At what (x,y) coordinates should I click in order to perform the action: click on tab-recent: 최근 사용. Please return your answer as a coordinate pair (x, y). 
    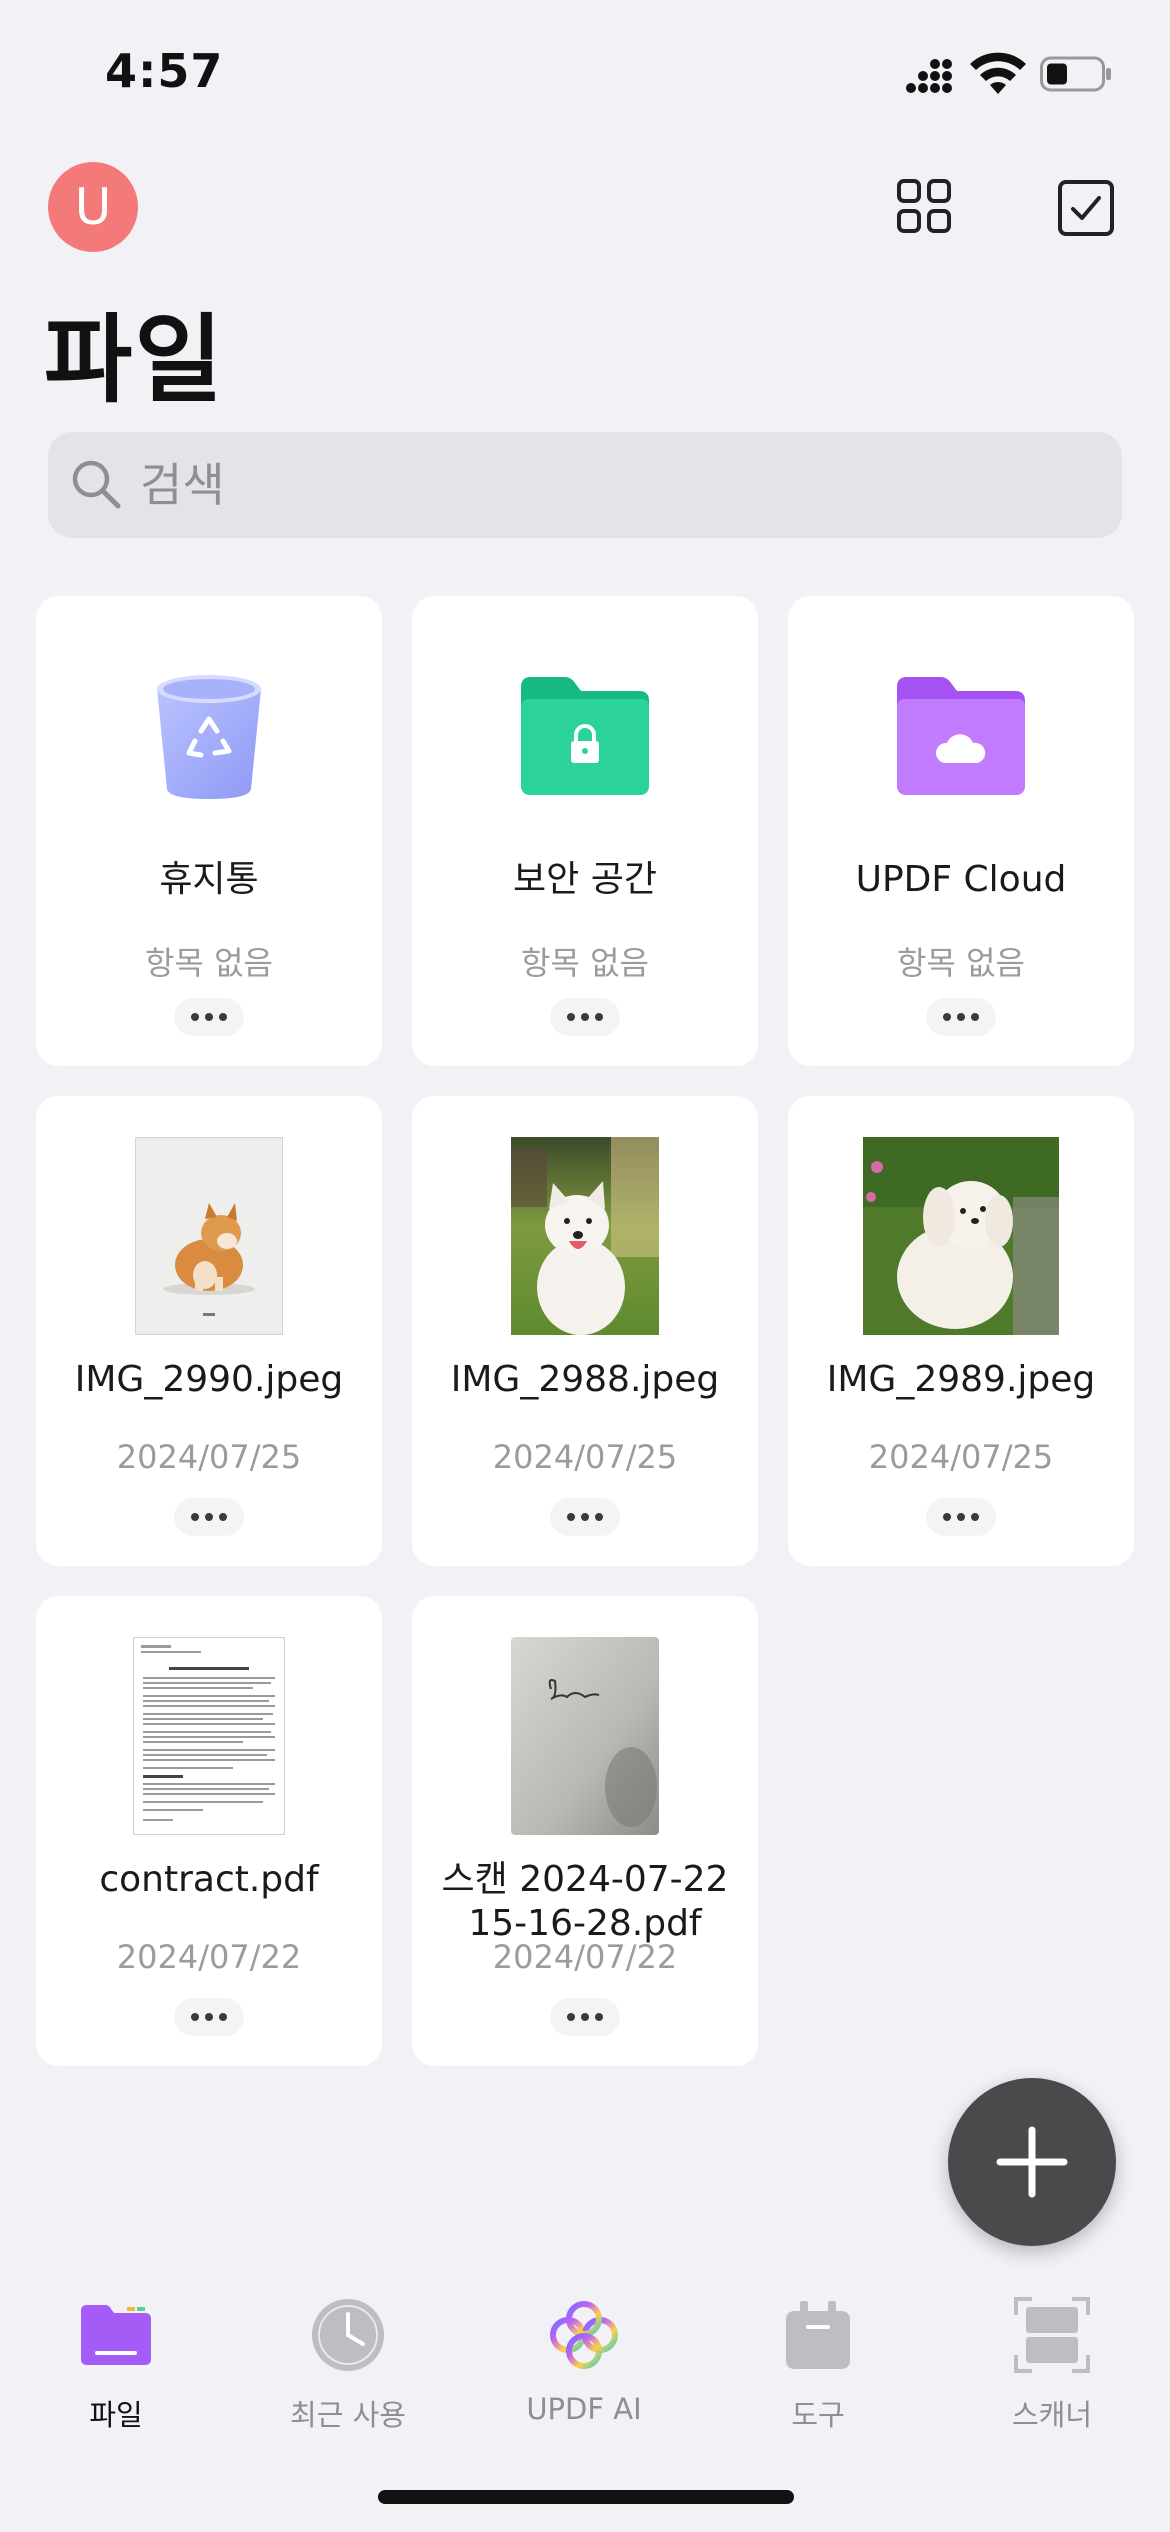
    Looking at the image, I should click on (348, 2362).